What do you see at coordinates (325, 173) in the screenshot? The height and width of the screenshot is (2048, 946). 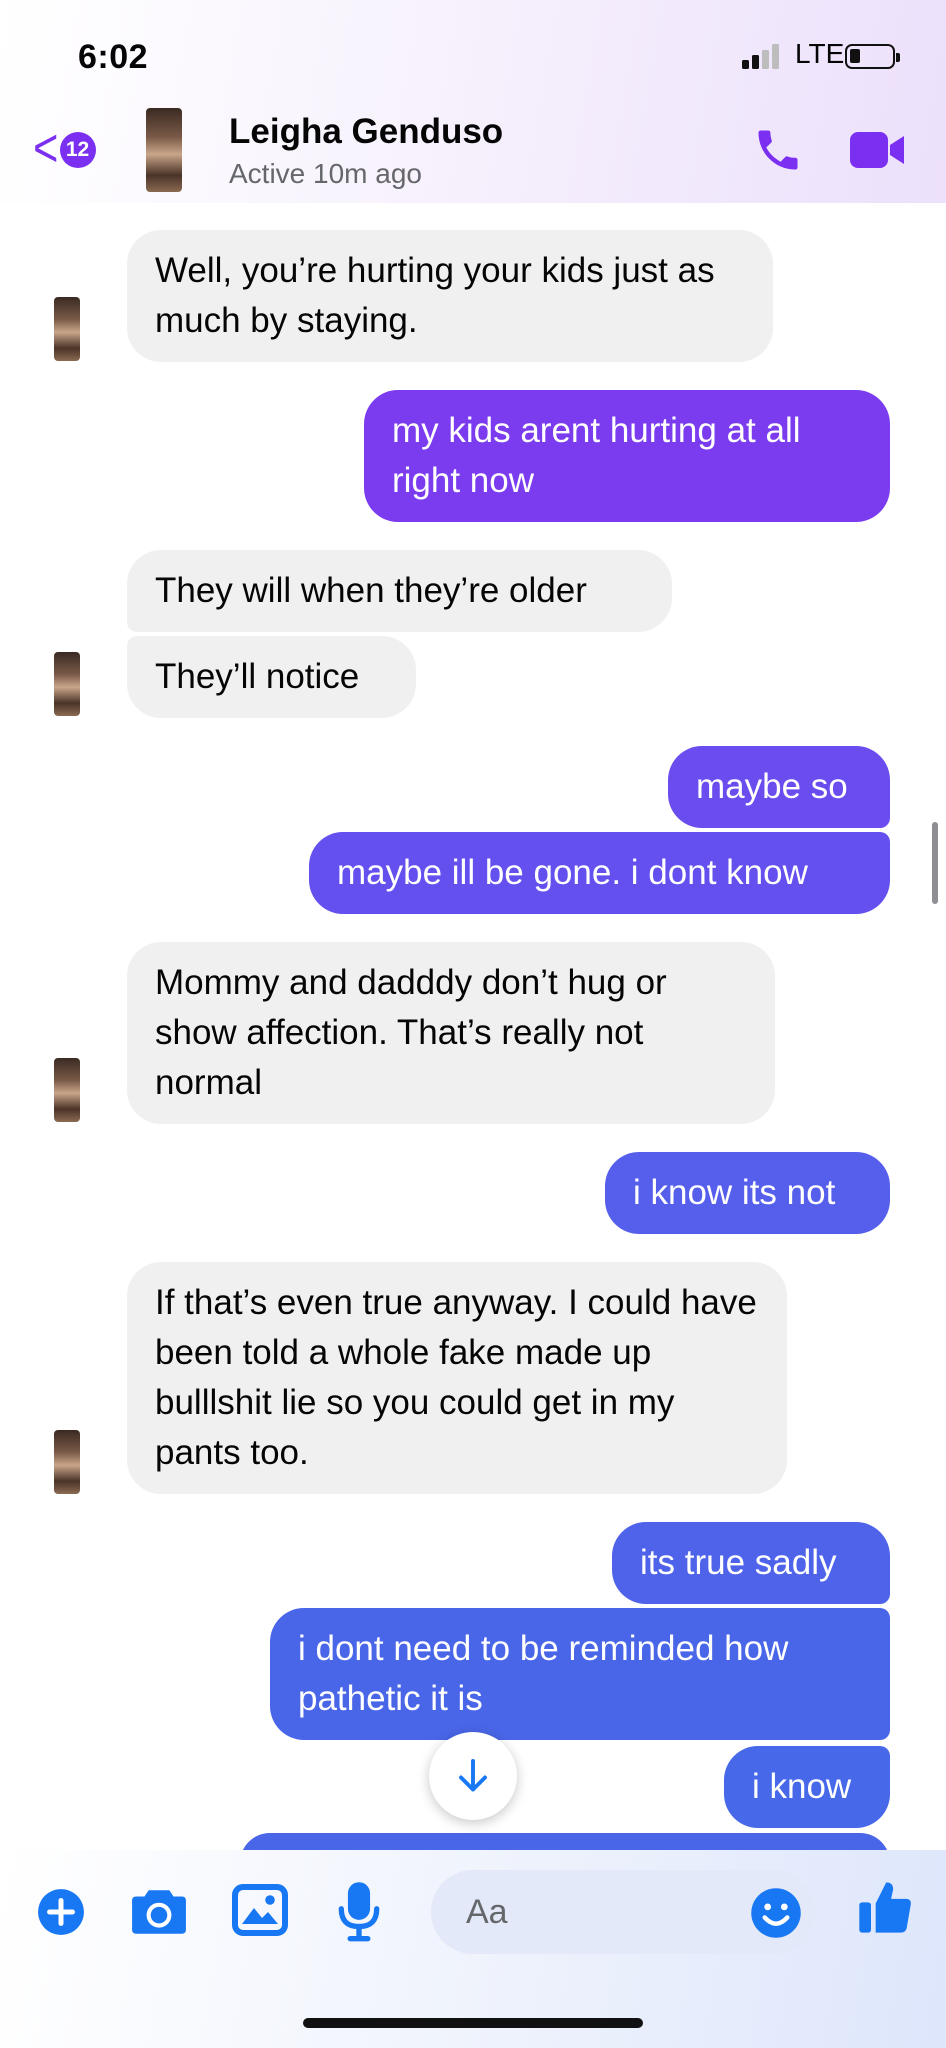 I see `presence-status: Active 10m ago` at bounding box center [325, 173].